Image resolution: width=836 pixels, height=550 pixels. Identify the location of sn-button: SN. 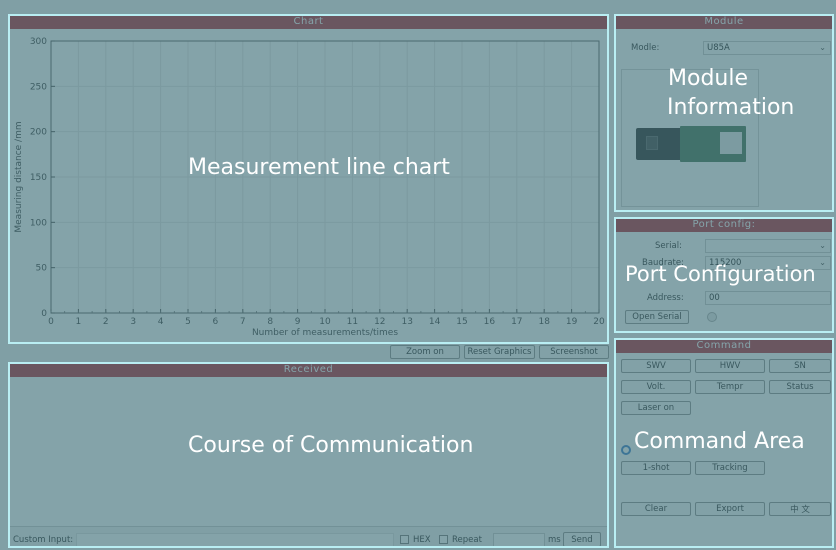
(800, 366).